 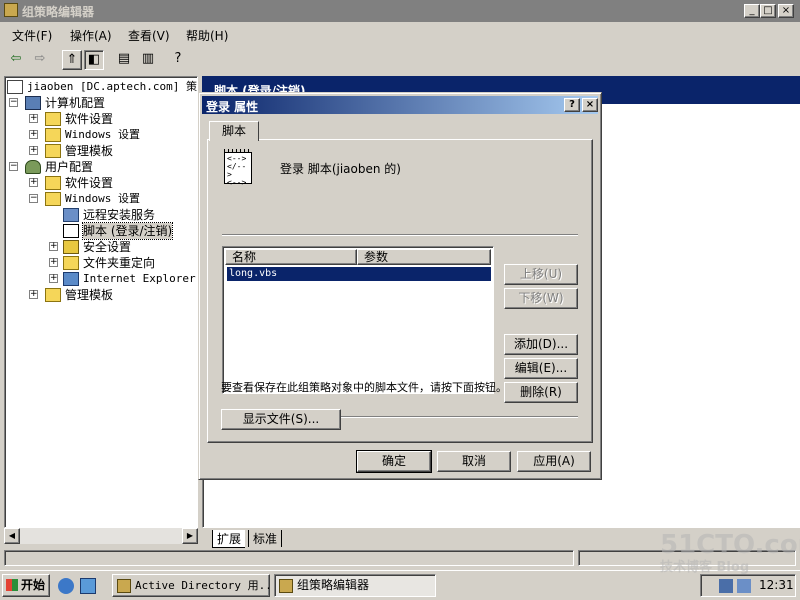 I want to click on help-icon: ?, so click(x=178, y=60).